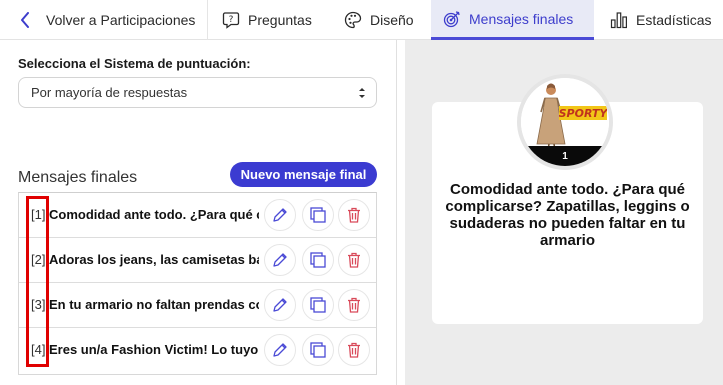 The width and height of the screenshot is (723, 385). What do you see at coordinates (451, 18) in the screenshot?
I see `target-icon` at bounding box center [451, 18].